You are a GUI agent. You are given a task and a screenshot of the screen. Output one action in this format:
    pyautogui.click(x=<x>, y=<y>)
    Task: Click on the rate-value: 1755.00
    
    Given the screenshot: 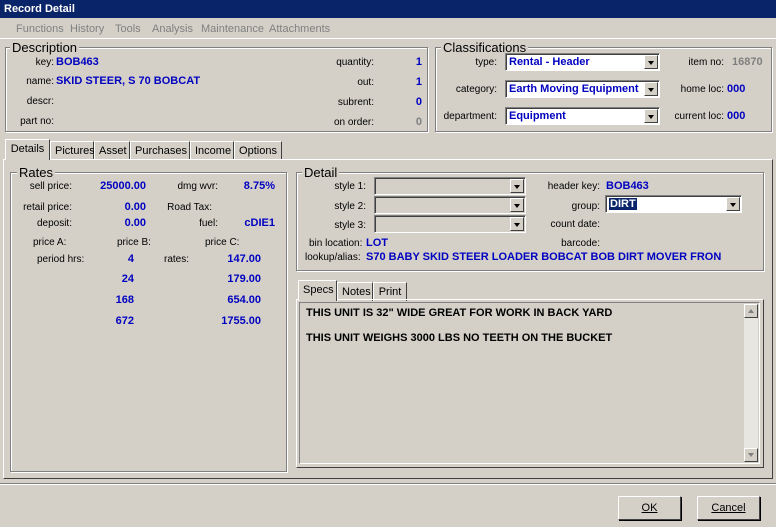 What is the action you would take?
    pyautogui.click(x=230, y=321)
    